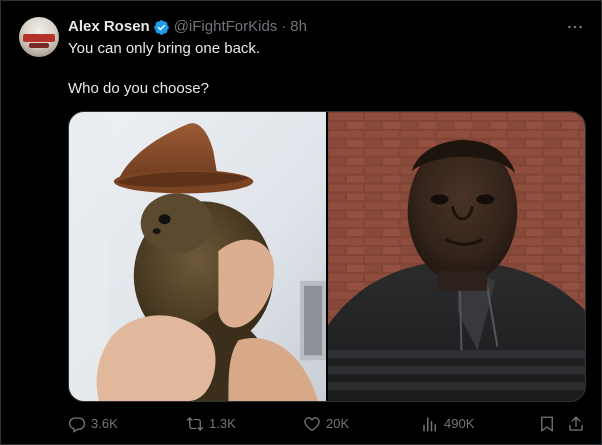 The height and width of the screenshot is (445, 602). I want to click on bookmark-button, so click(547, 424).